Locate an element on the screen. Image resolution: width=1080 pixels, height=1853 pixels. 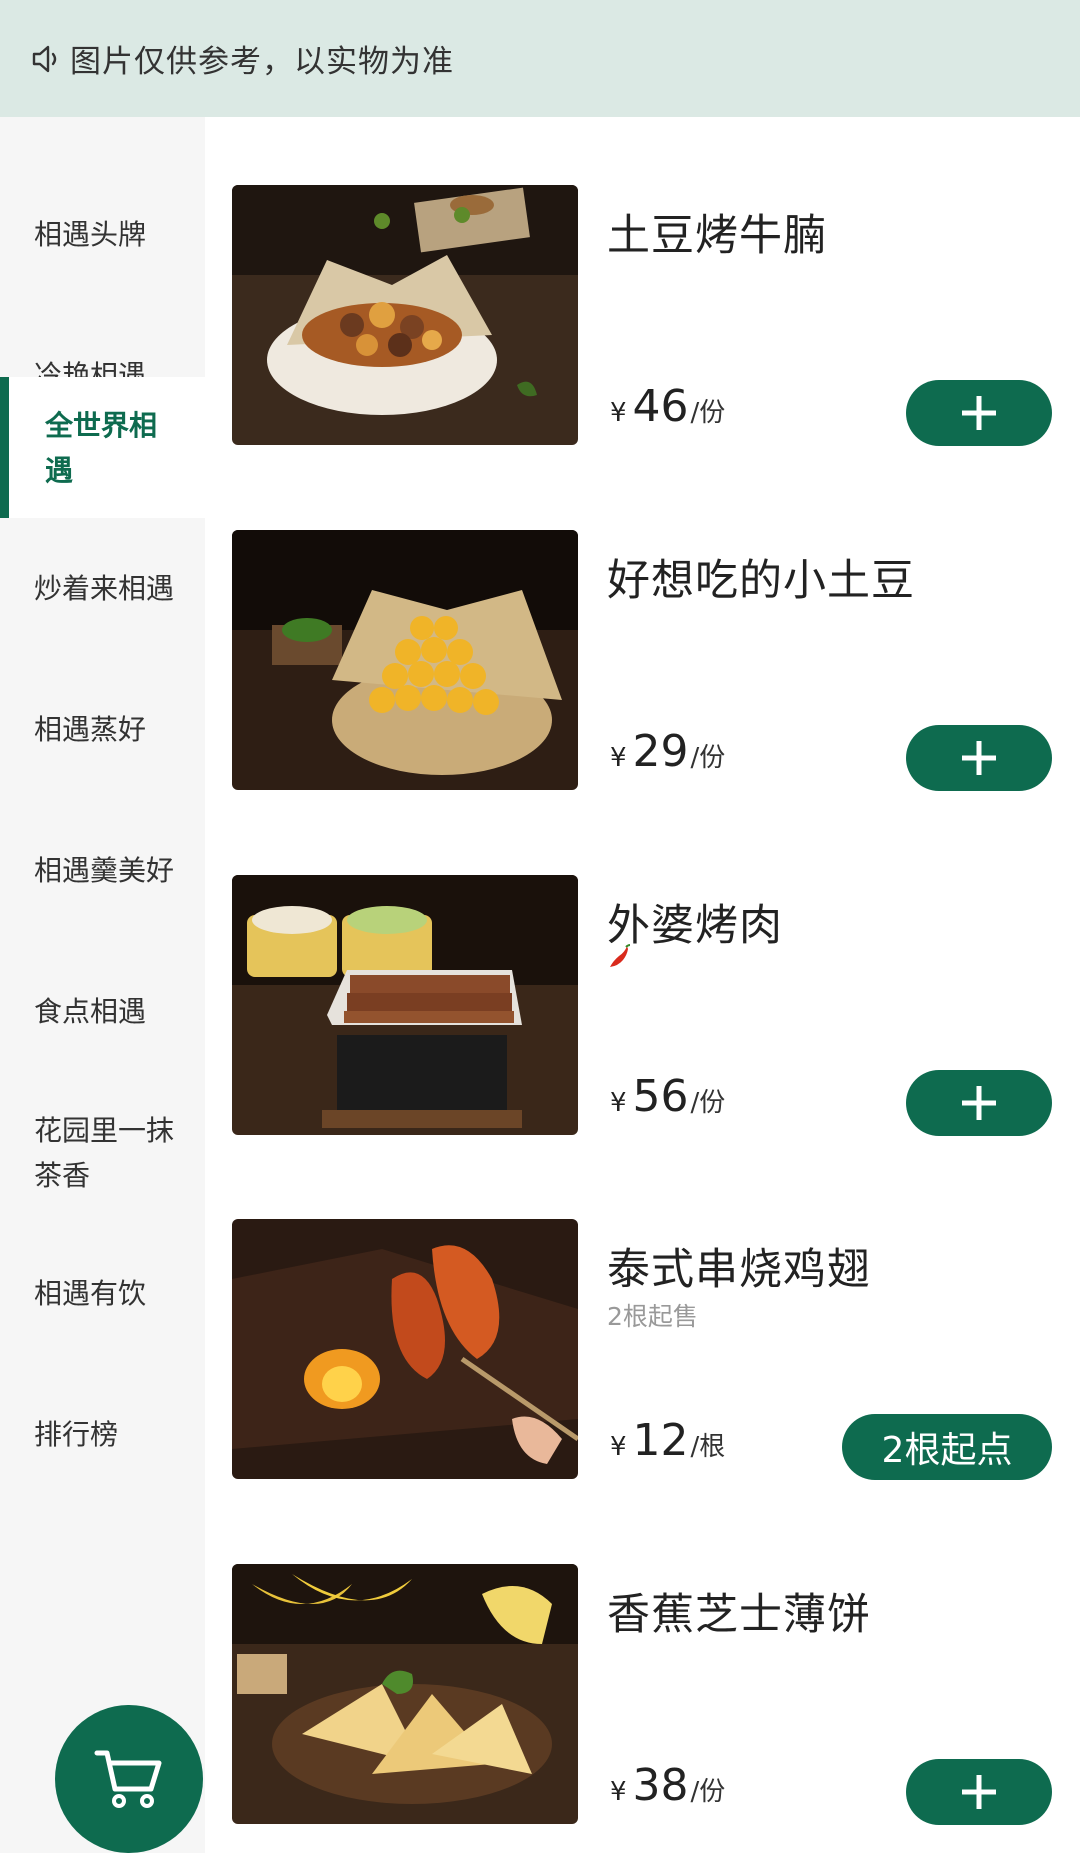
price-value: 46 is located at coordinates (660, 406).